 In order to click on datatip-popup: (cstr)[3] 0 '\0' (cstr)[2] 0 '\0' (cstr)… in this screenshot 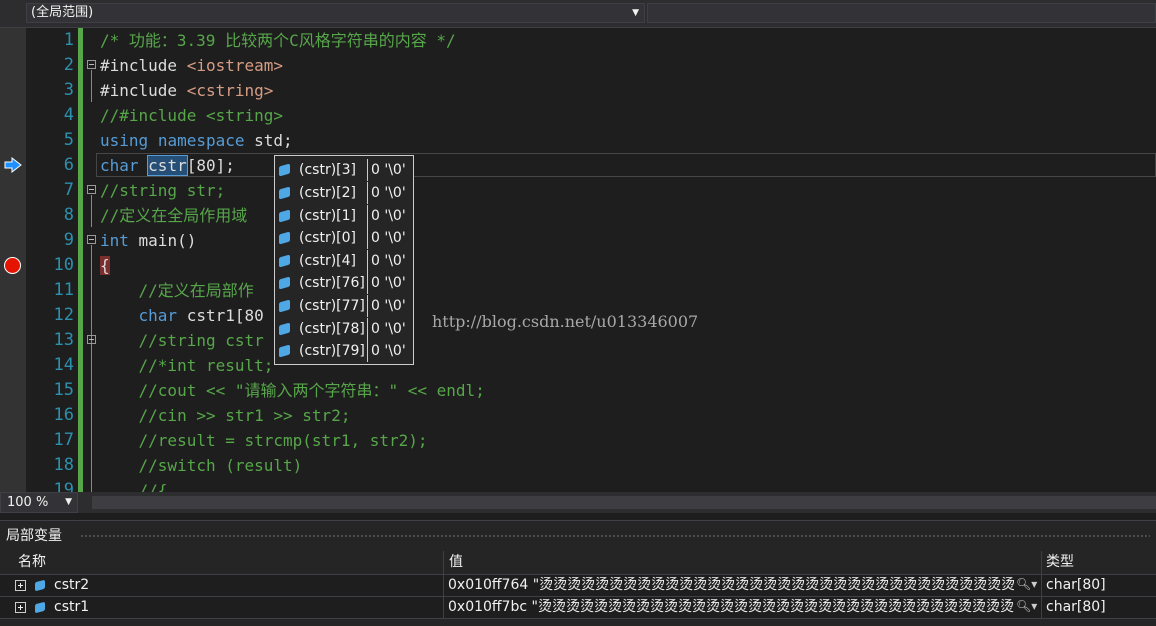, I will do `click(344, 260)`.